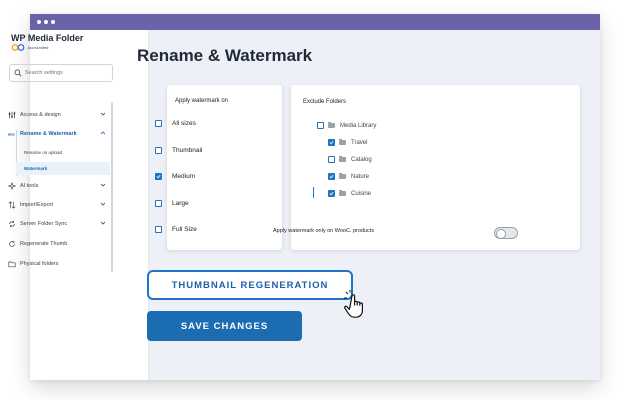 The image size is (630, 400). I want to click on tree-item-label: Media Library, so click(358, 125).